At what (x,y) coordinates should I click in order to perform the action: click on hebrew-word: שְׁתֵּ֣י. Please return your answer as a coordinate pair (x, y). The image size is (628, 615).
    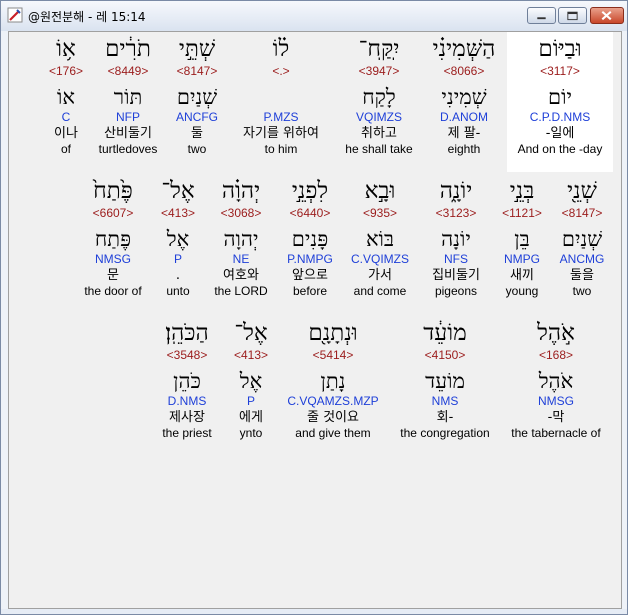
    Looking at the image, I should click on (197, 49).